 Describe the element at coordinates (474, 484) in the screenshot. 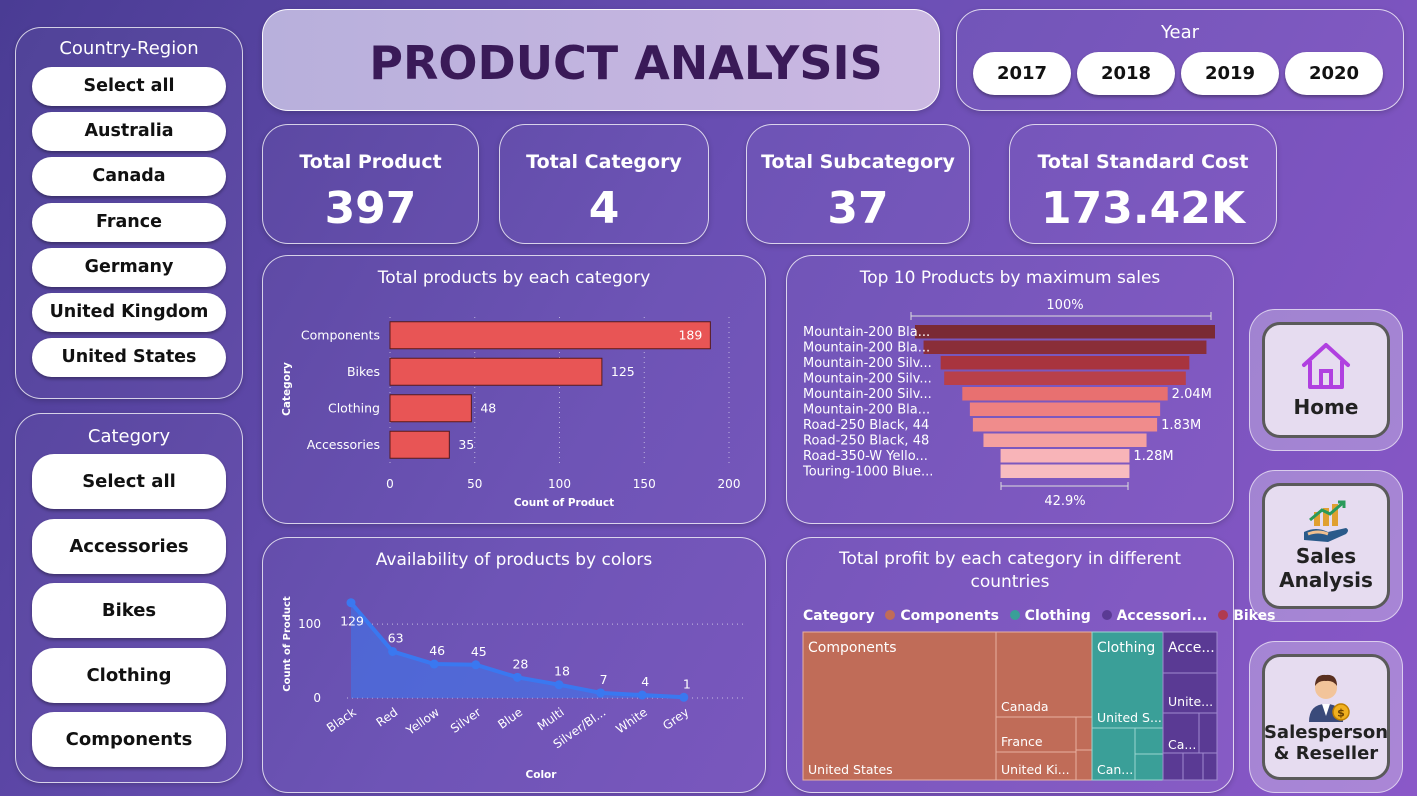

I see `x-tick-label: 50` at that location.